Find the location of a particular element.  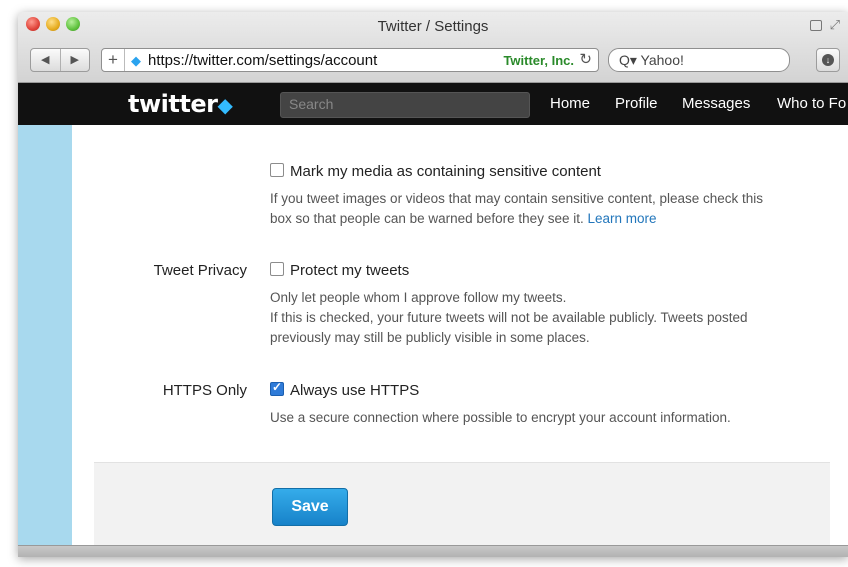

bird-icon: ◆ is located at coordinates (225, 105).